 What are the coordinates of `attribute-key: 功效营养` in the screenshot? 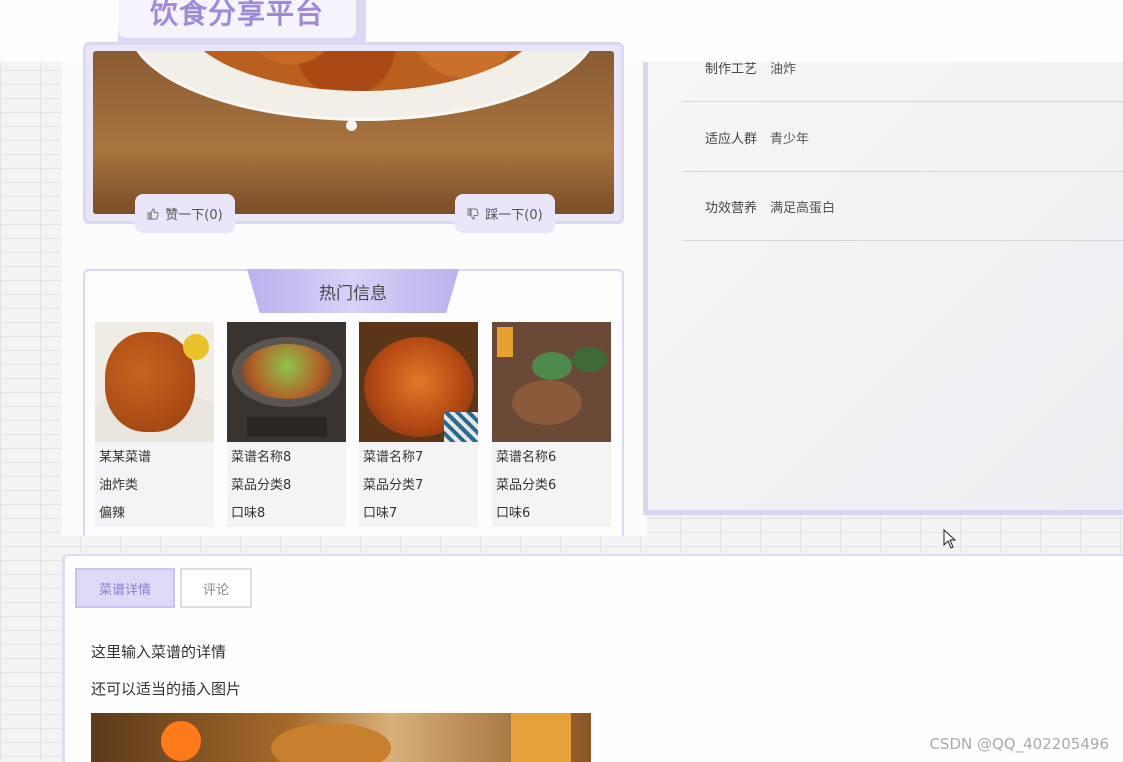 It's located at (731, 208).